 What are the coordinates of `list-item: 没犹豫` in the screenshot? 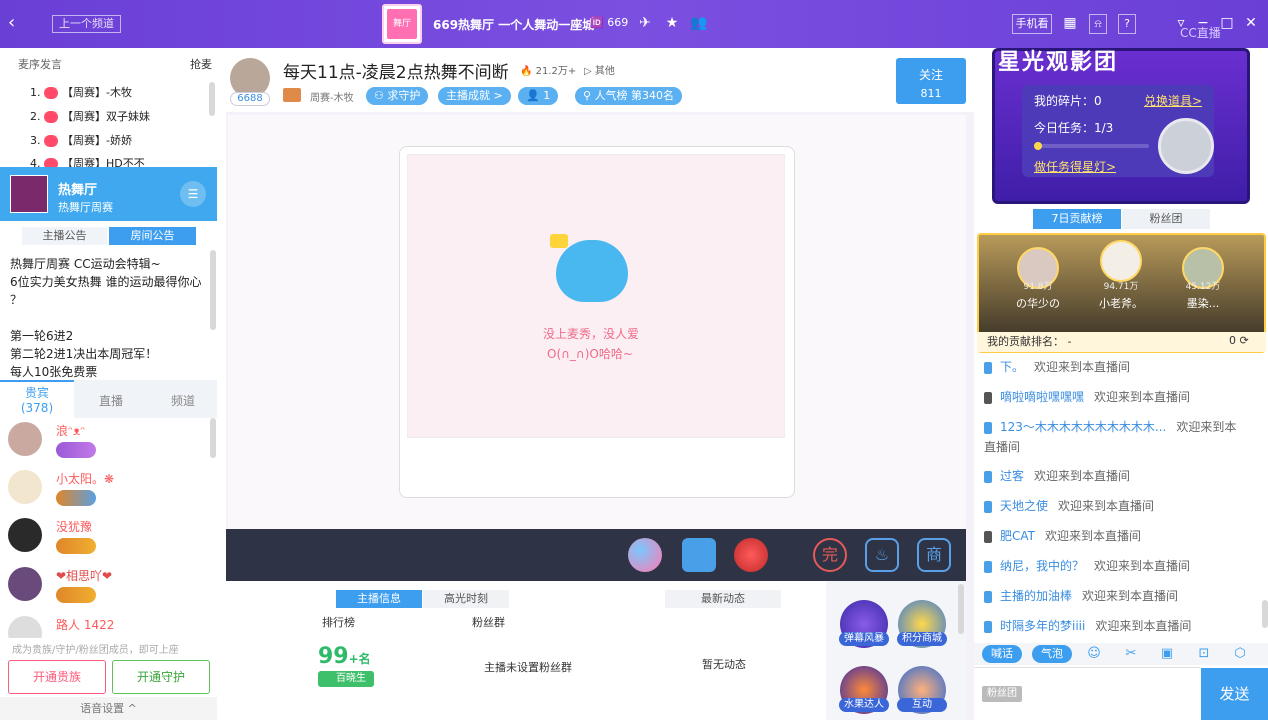 It's located at (108, 541).